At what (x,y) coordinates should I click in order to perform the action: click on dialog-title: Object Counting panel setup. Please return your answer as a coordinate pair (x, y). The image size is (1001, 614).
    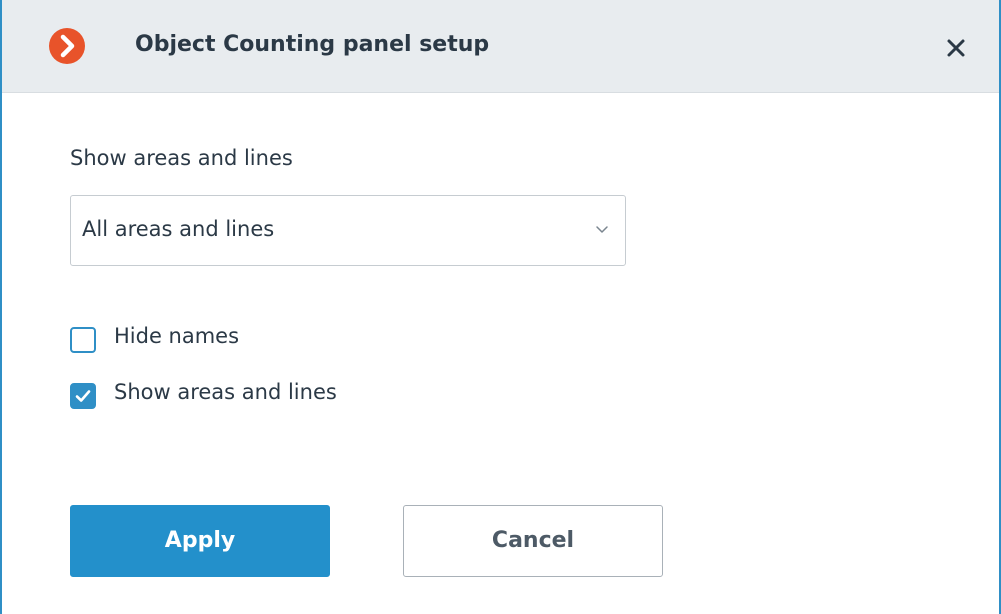
    Looking at the image, I should click on (312, 44).